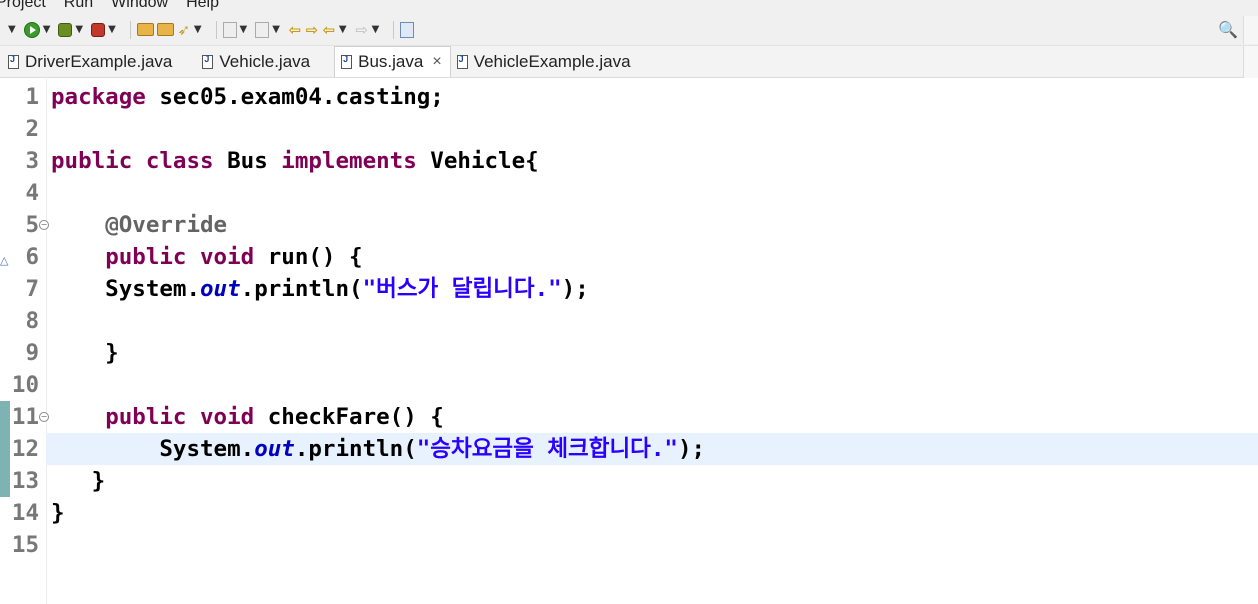  What do you see at coordinates (23, 193) in the screenshot?
I see `line-number-cell: 4` at bounding box center [23, 193].